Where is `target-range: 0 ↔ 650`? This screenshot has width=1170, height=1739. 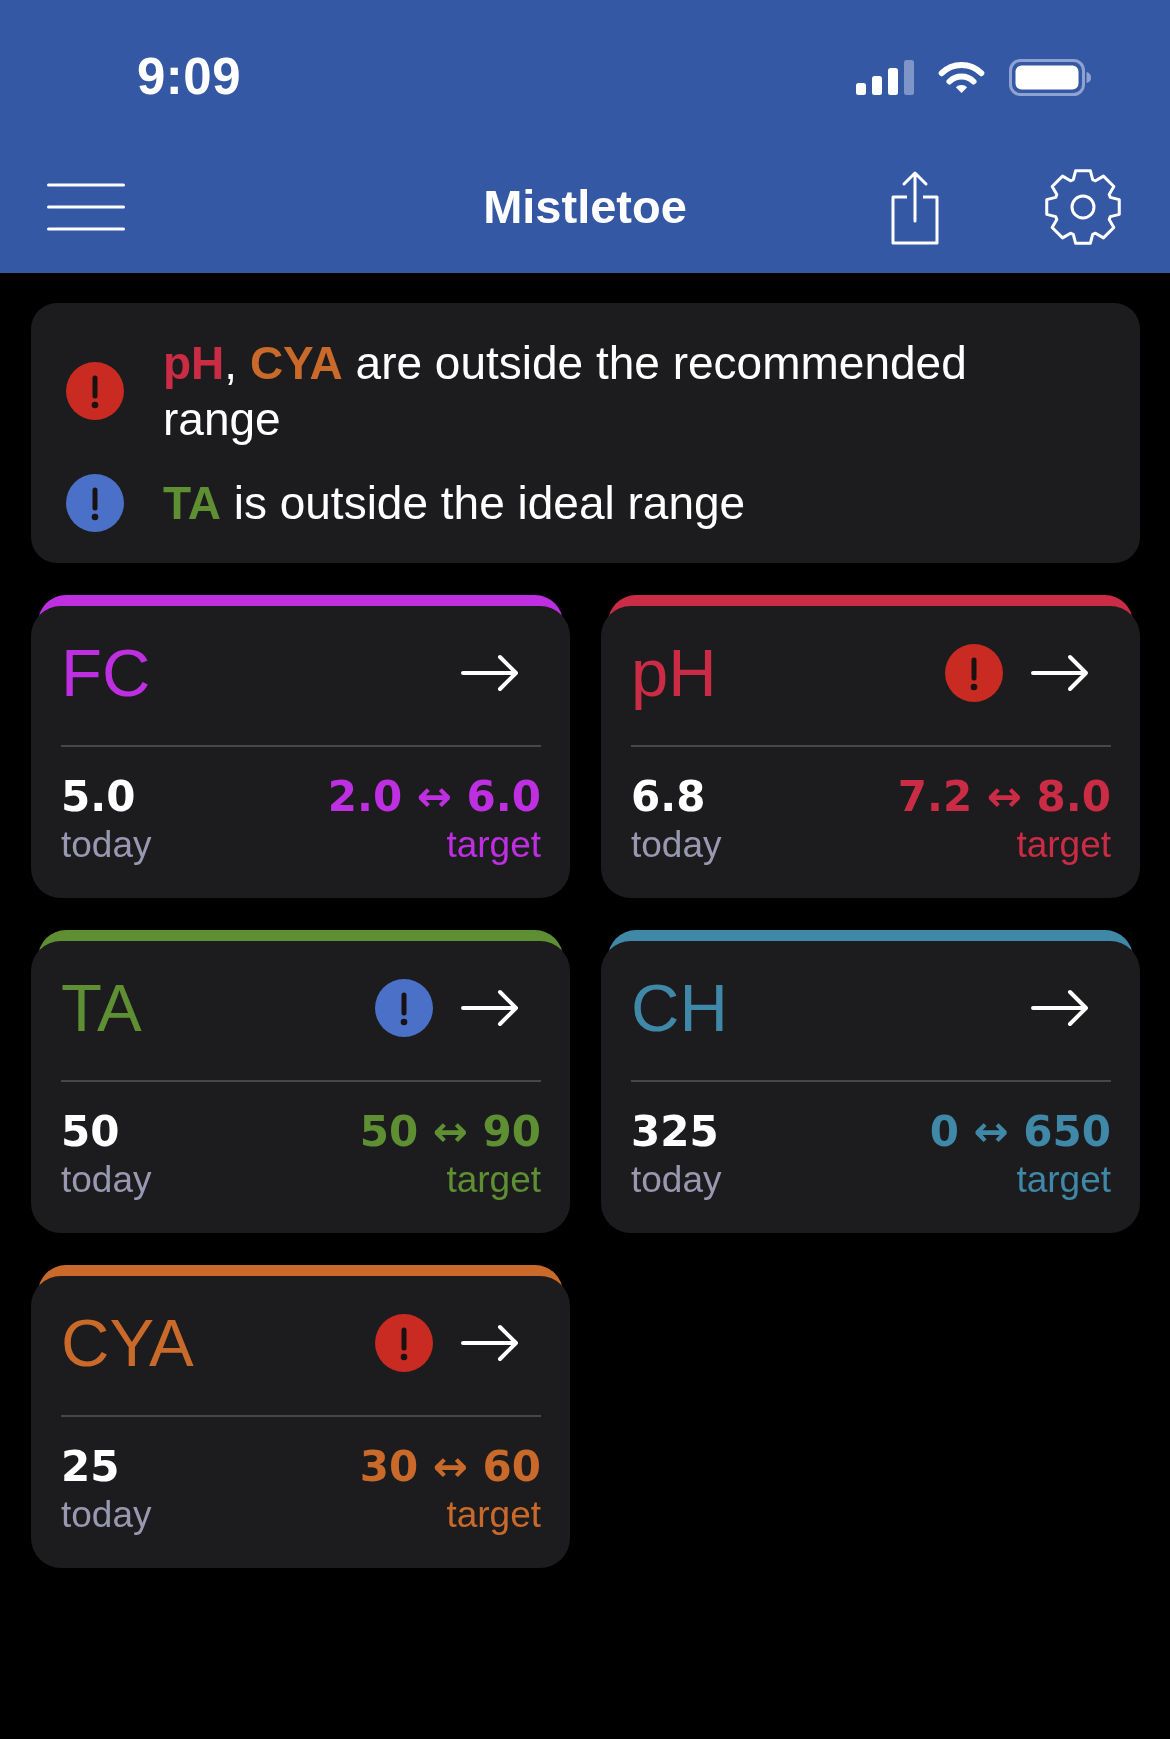
target-range: 0 ↔ 650 is located at coordinates (1020, 1132).